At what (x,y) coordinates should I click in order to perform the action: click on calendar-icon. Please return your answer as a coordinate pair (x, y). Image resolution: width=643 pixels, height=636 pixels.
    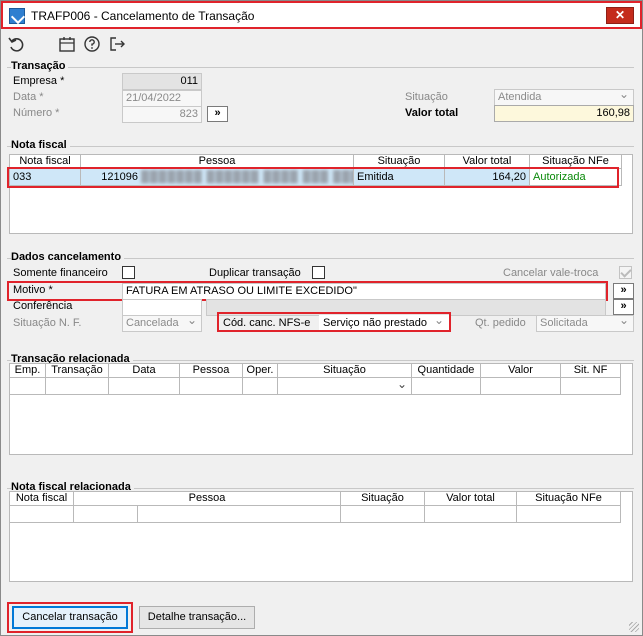
    Looking at the image, I should click on (67, 44).